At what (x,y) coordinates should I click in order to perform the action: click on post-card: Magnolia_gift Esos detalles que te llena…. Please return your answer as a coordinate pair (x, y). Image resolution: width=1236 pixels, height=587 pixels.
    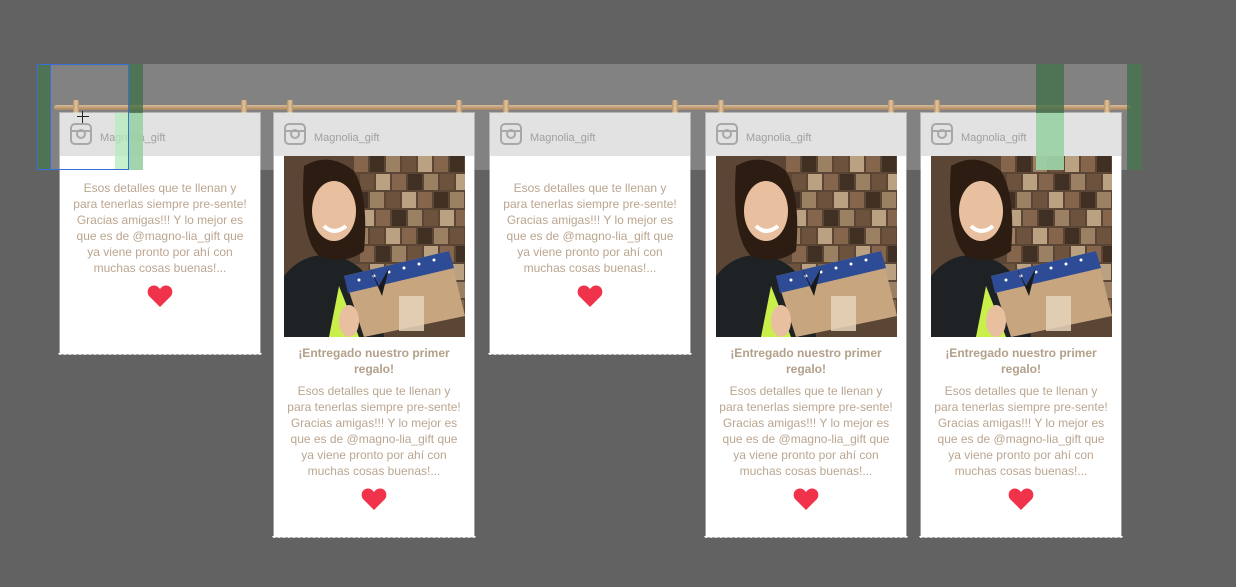
    Looking at the image, I should click on (590, 235).